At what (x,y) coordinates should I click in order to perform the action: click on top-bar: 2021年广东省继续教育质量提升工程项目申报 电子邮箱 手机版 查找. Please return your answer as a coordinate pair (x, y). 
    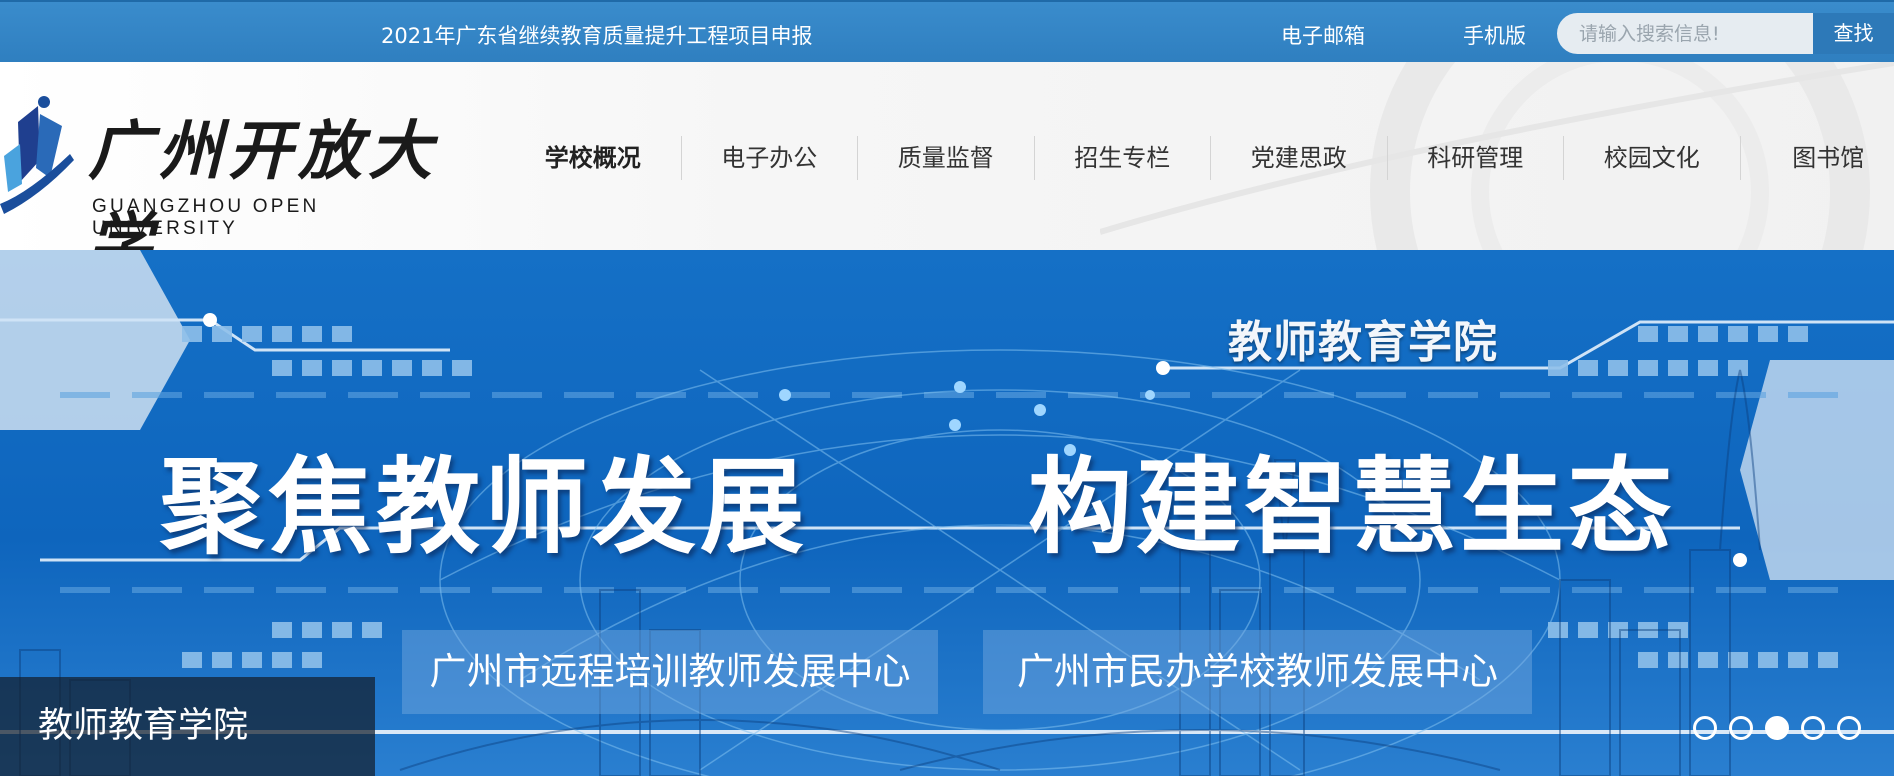
    Looking at the image, I should click on (947, 31).